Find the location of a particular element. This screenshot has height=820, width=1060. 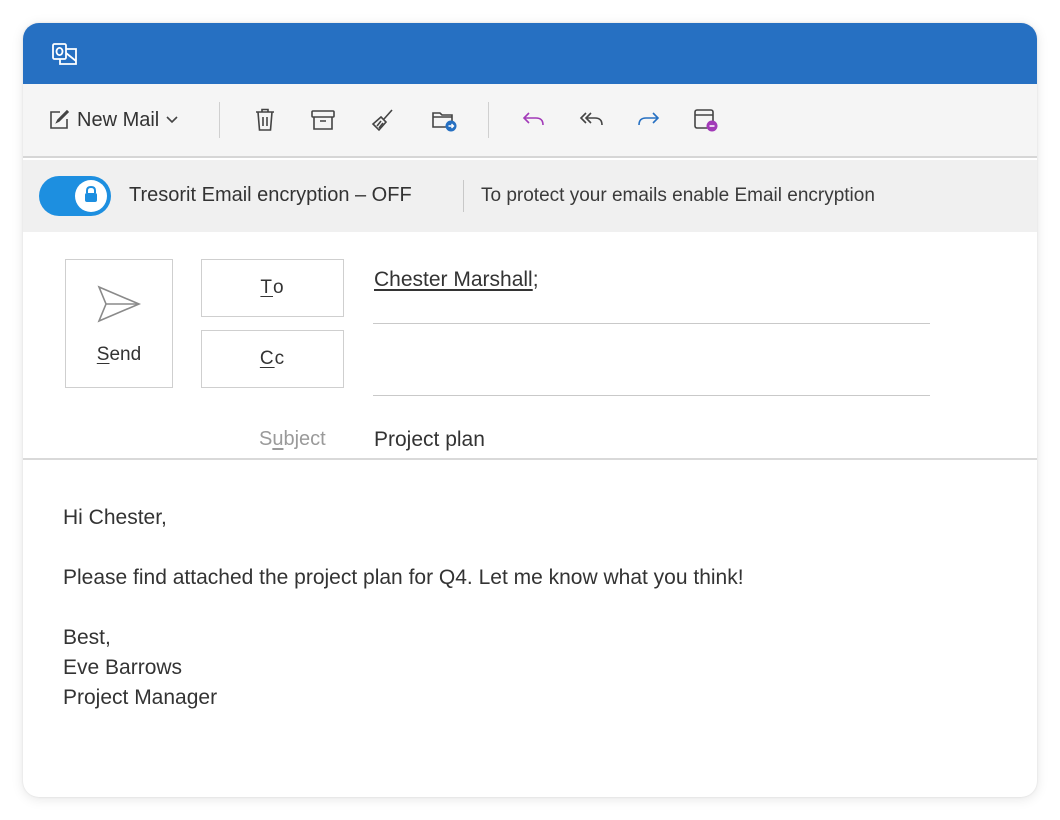

to-field-underline is located at coordinates (651, 323).